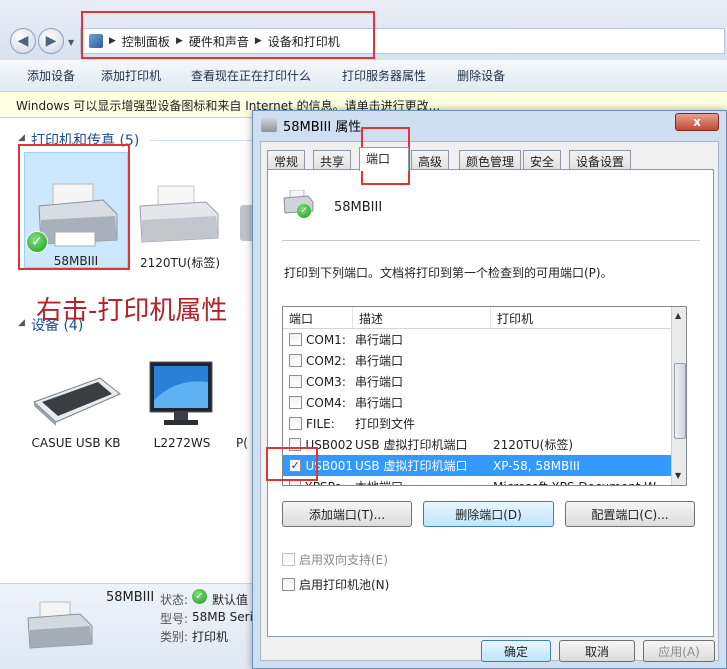 The height and width of the screenshot is (669, 727). What do you see at coordinates (477, 444) in the screenshot?
I see `port-row: USB002 USB 虚拟打印机端口 2120TU(标签)` at bounding box center [477, 444].